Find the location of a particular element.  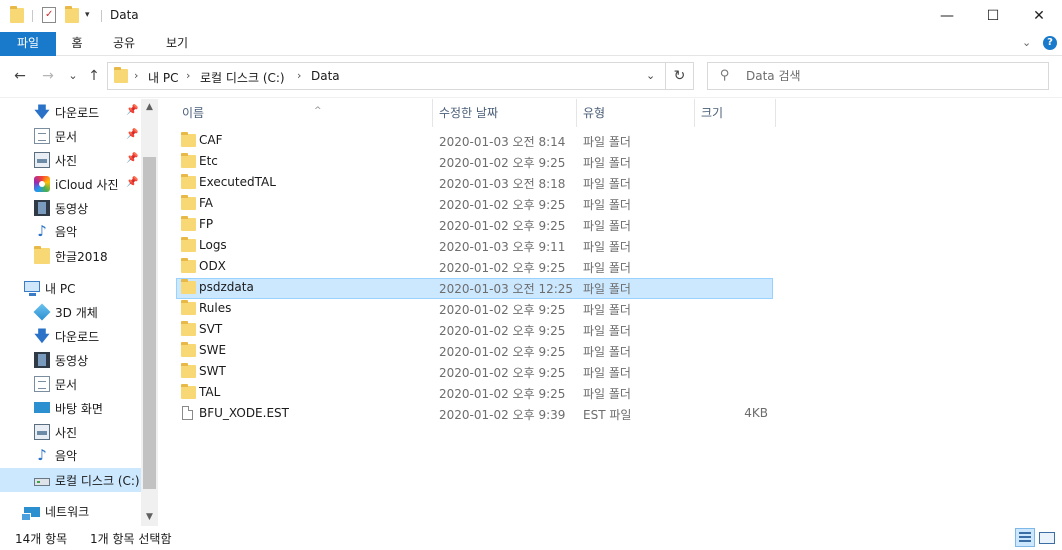

column-header-size: 크기 is located at coordinates (735, 113).